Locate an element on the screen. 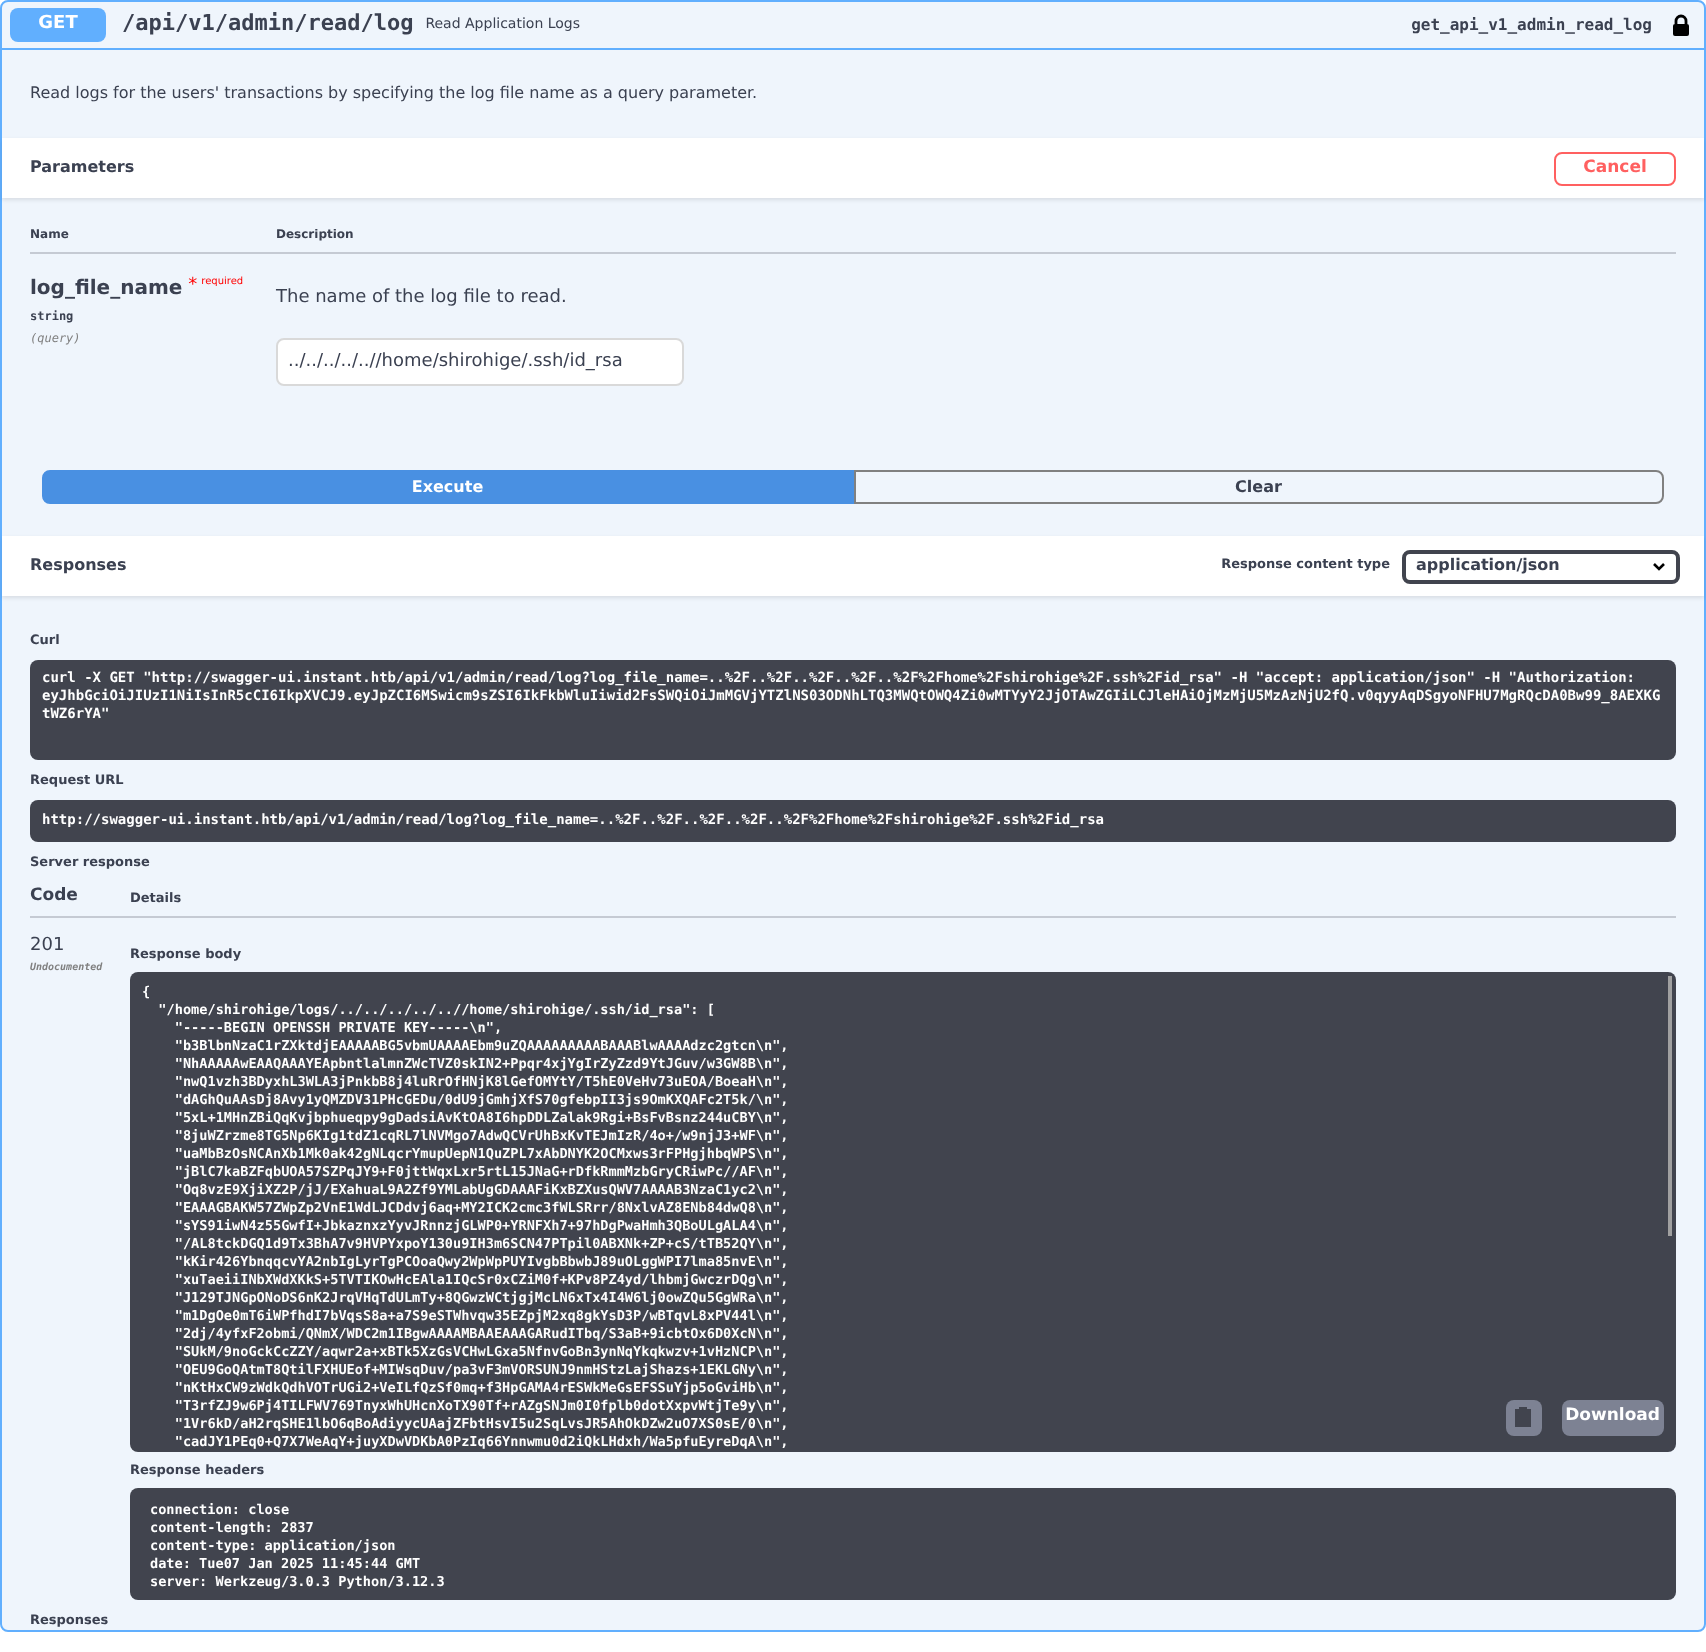 The width and height of the screenshot is (1706, 1652). parameter-description: The name of the log file to read. is located at coordinates (422, 299).